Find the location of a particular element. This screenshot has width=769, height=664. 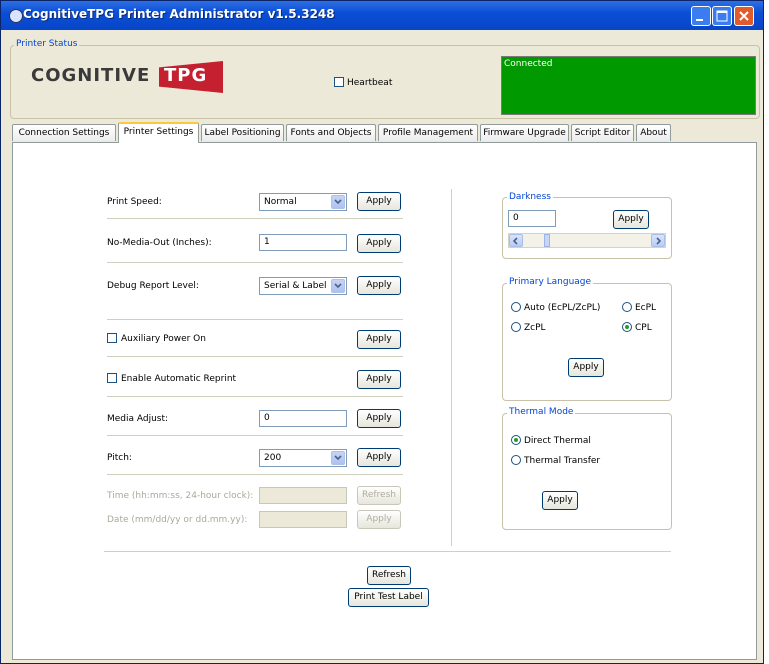

primary-language-group is located at coordinates (587, 342).